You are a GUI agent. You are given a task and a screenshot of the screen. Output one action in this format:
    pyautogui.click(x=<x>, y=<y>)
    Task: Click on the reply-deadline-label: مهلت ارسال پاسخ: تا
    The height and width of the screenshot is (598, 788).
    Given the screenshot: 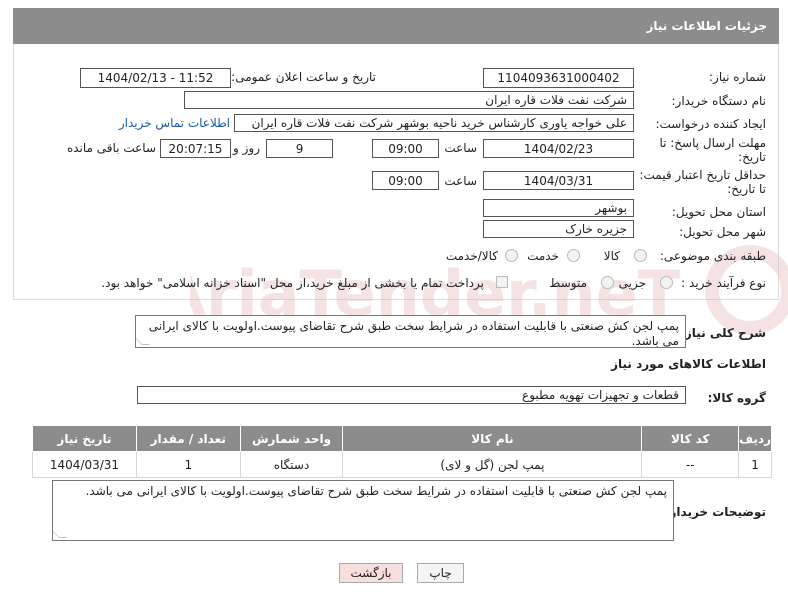 What is the action you would take?
    pyautogui.click(x=712, y=143)
    